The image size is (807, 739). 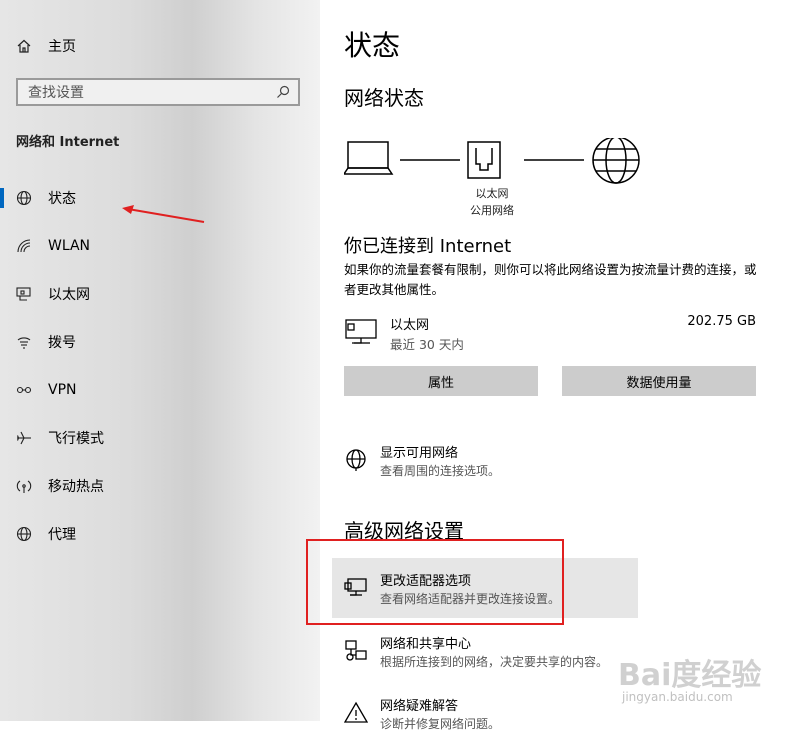 What do you see at coordinates (62, 343) in the screenshot?
I see `sidebar-item-label: 拨号` at bounding box center [62, 343].